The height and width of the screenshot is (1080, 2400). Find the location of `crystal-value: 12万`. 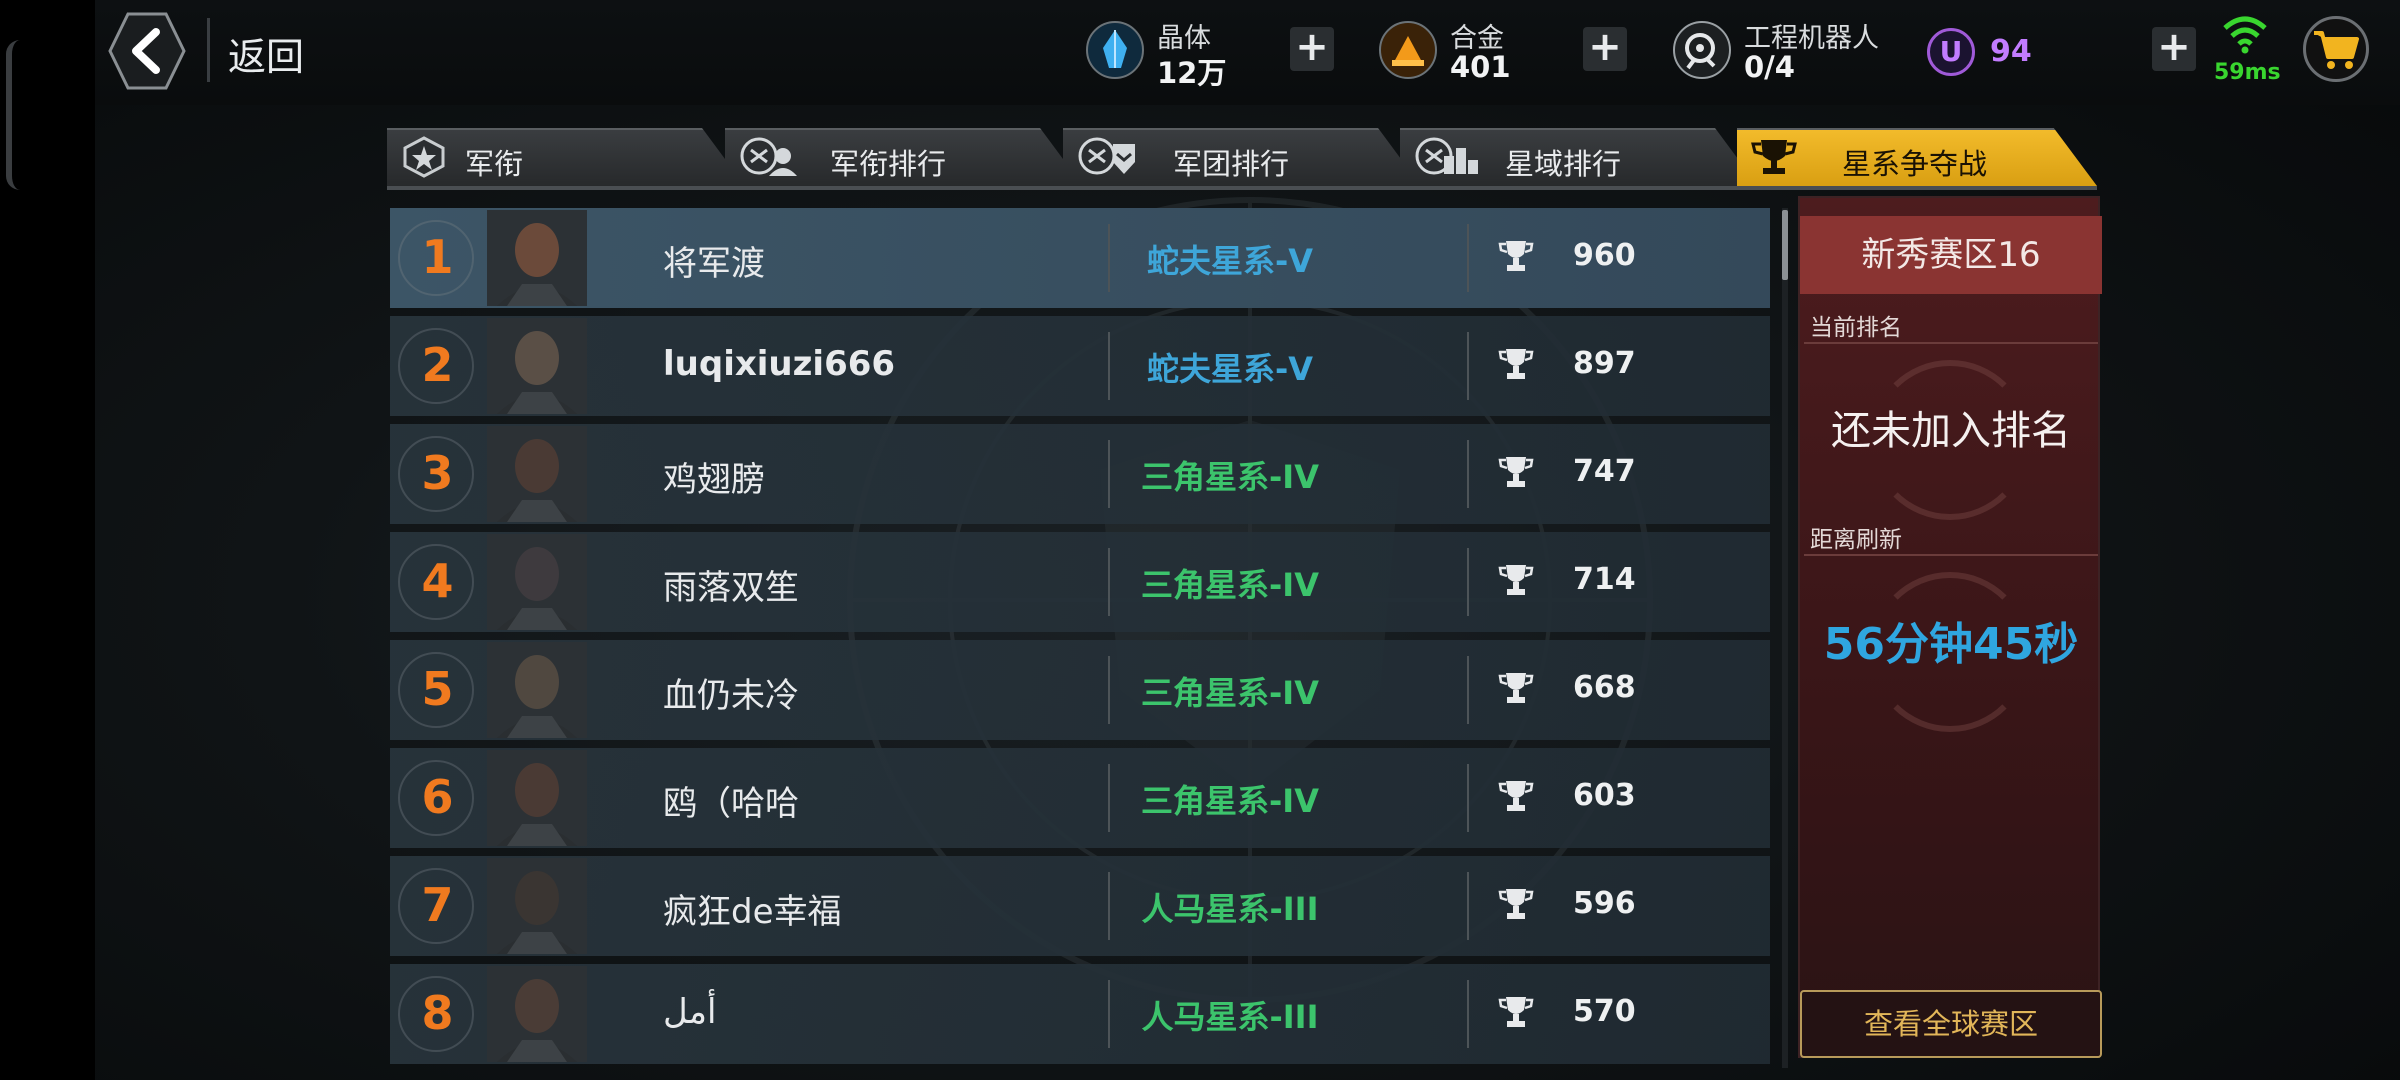

crystal-value: 12万 is located at coordinates (1192, 73).